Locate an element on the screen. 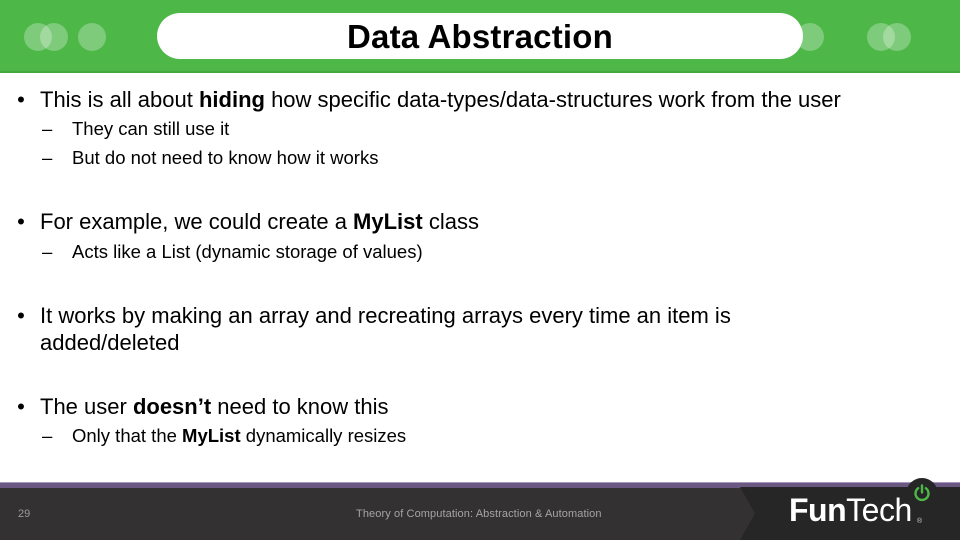 This screenshot has width=960, height=540. sub-bullet-item: – They can still use it is located at coordinates (136, 129).